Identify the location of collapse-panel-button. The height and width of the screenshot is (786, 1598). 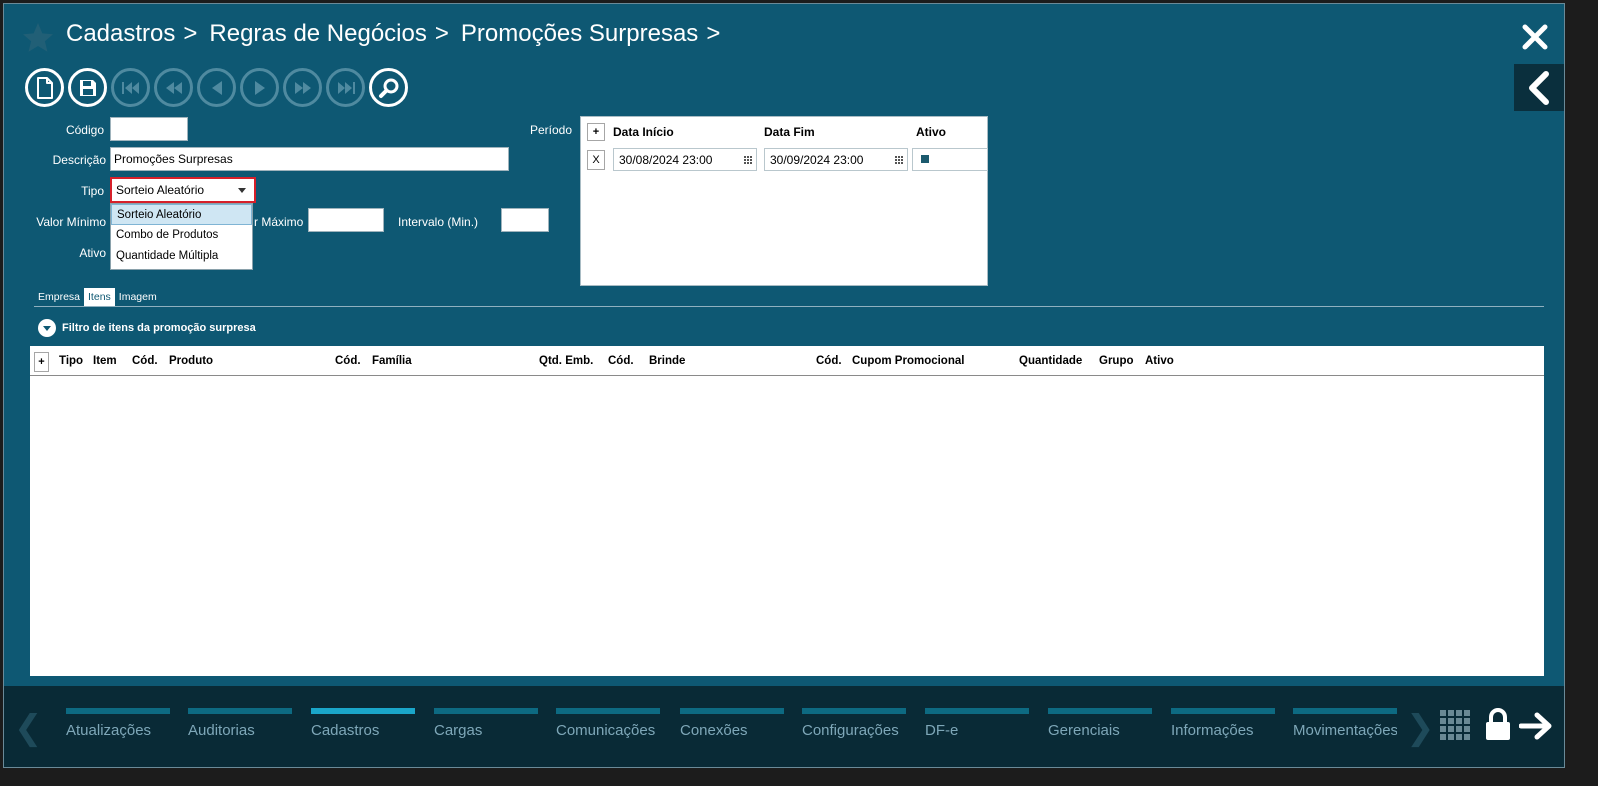
(1539, 87).